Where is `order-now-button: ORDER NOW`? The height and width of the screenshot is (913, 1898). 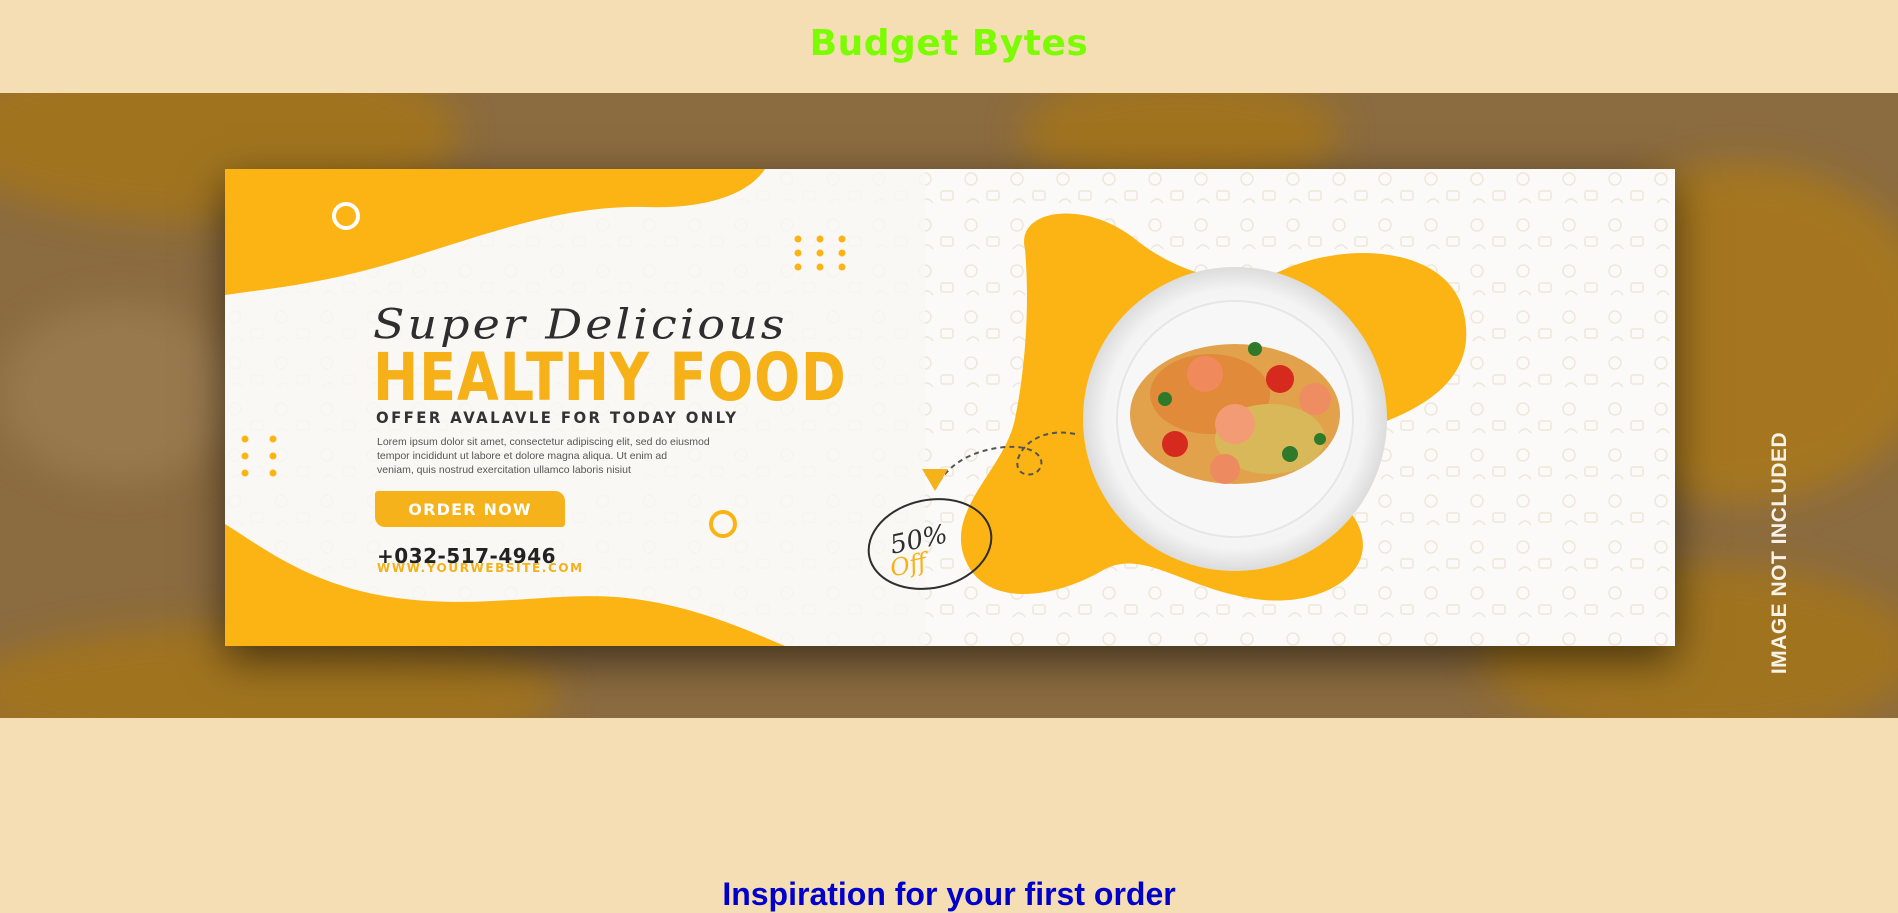
order-now-button: ORDER NOW is located at coordinates (470, 509).